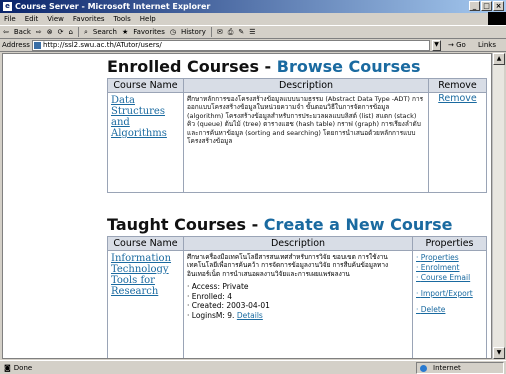 The width and height of the screenshot is (506, 374). What do you see at coordinates (37, 45) in the screenshot?
I see `page-icon` at bounding box center [37, 45].